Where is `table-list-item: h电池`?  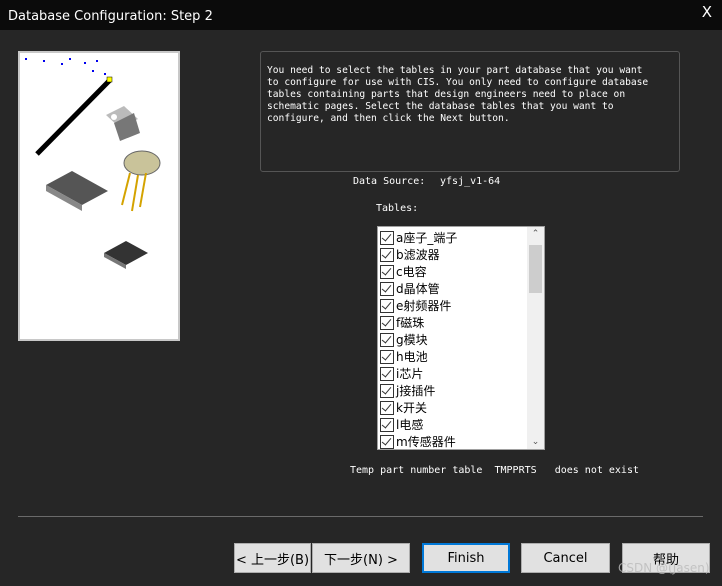
table-list-item: h电池 is located at coordinates (404, 356).